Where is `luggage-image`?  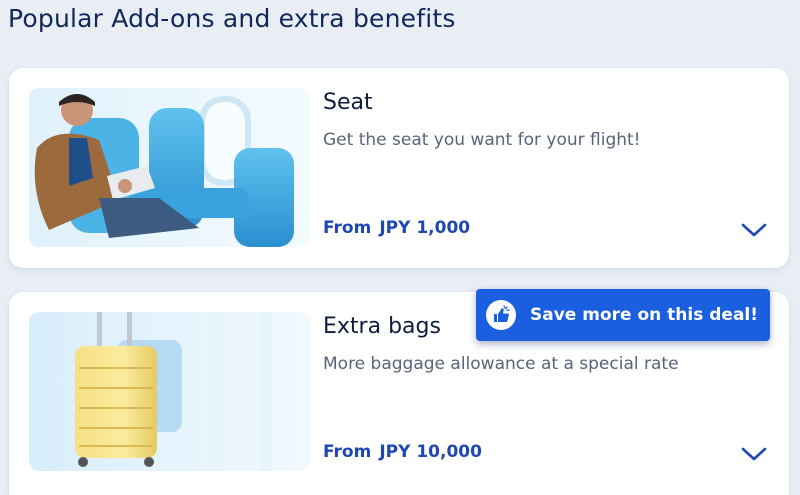
luggage-image is located at coordinates (169, 391).